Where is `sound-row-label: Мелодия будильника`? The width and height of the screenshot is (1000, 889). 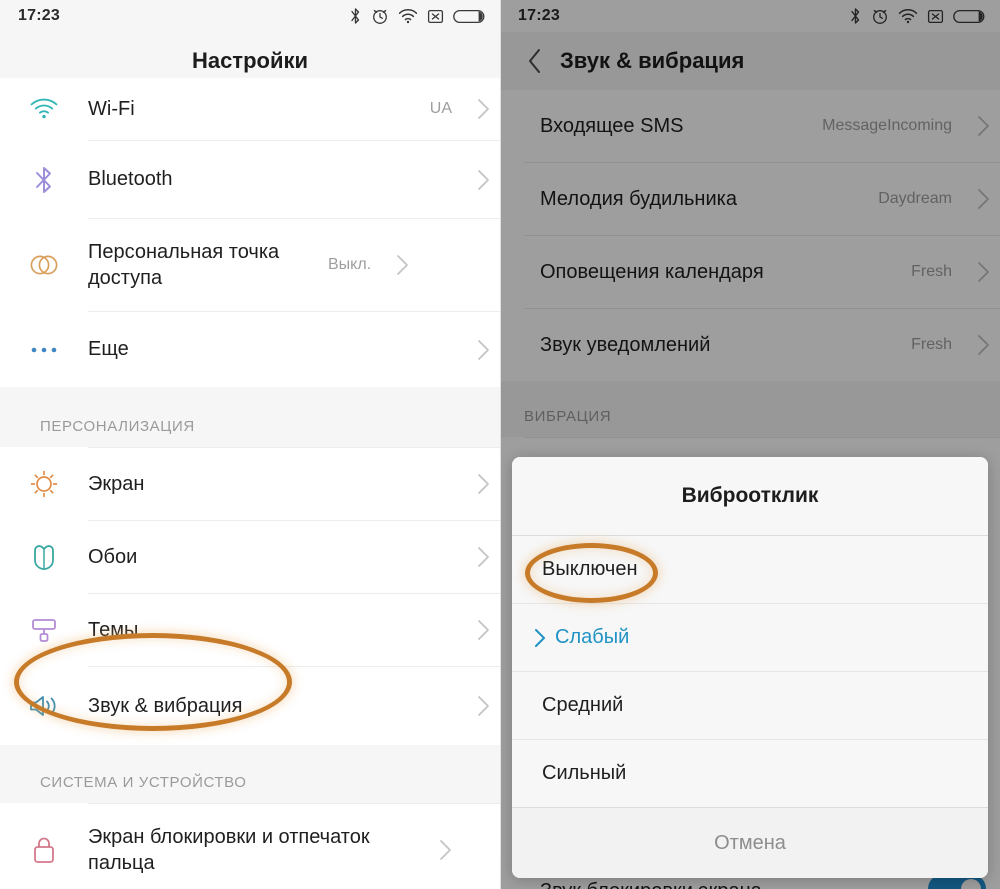 sound-row-label: Мелодия будильника is located at coordinates (638, 198).